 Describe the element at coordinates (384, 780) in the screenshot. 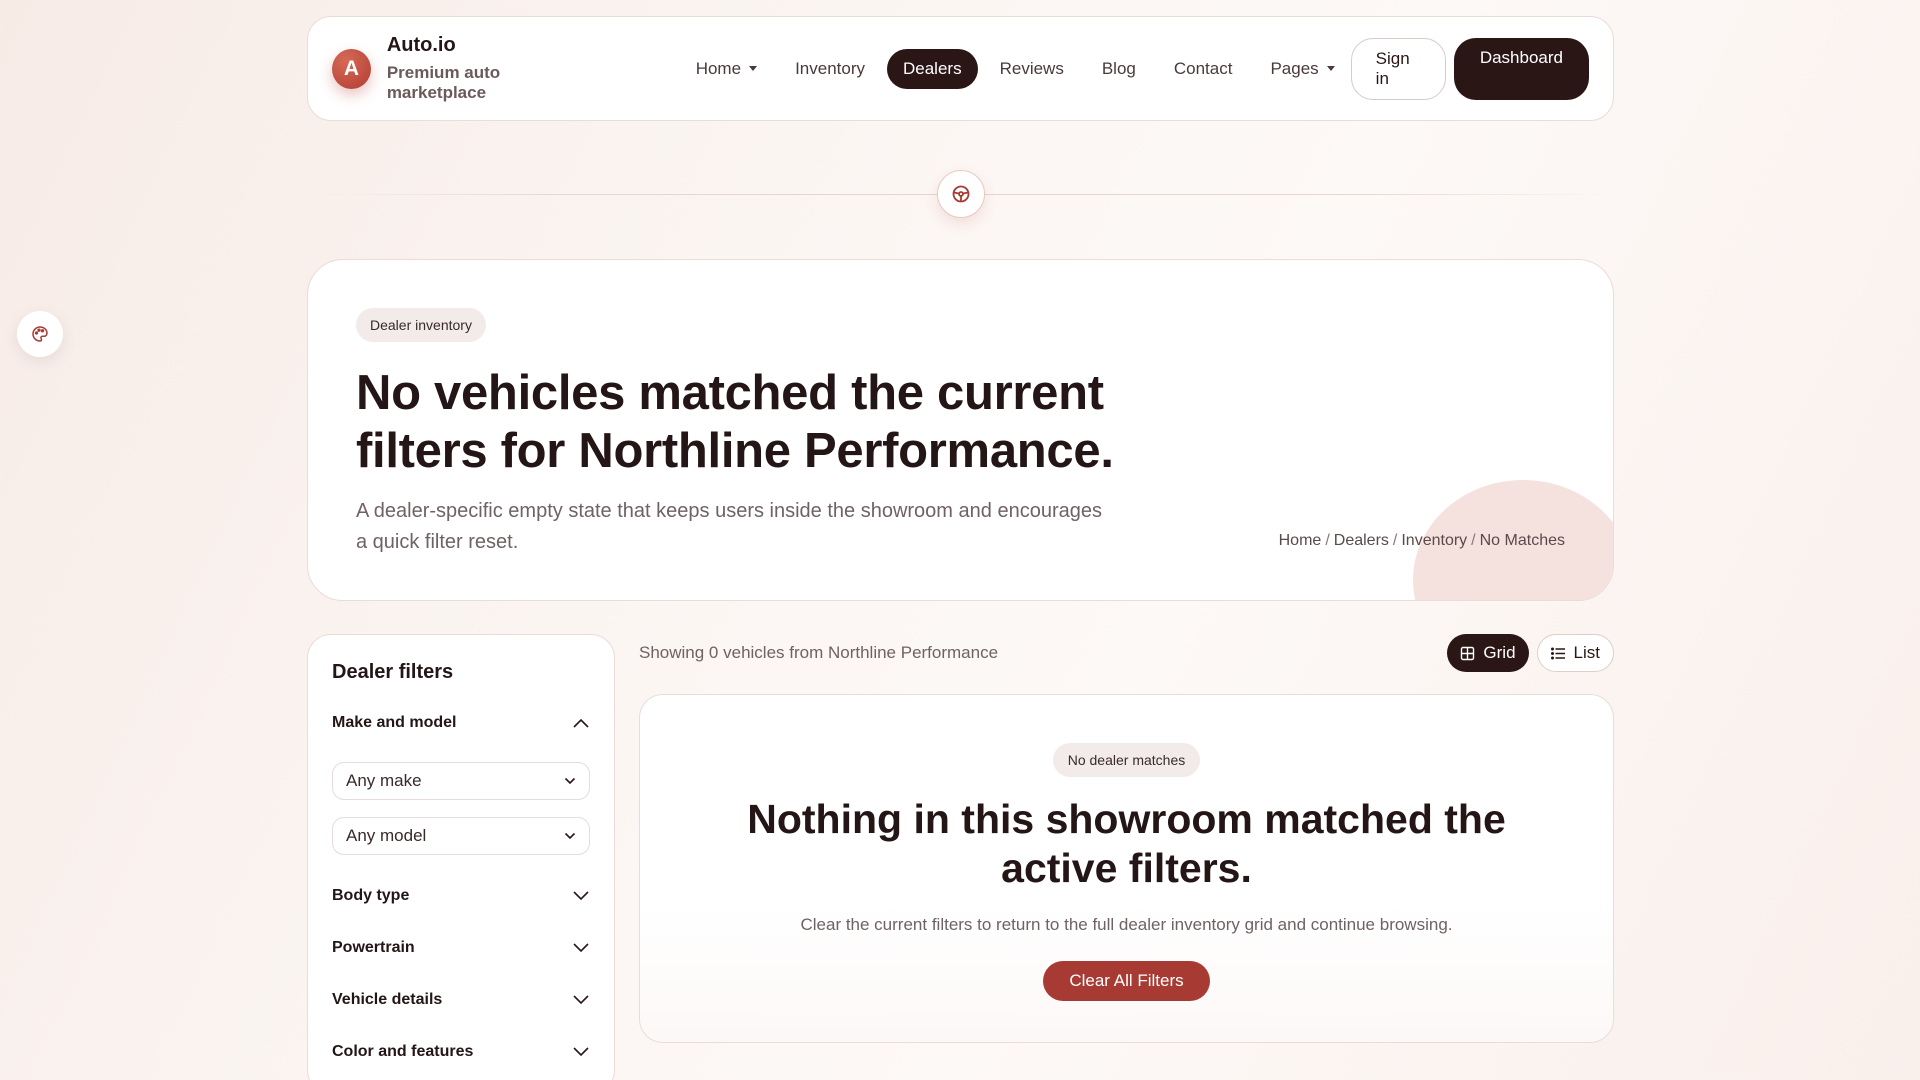

I see `make-select-value: Any make` at that location.